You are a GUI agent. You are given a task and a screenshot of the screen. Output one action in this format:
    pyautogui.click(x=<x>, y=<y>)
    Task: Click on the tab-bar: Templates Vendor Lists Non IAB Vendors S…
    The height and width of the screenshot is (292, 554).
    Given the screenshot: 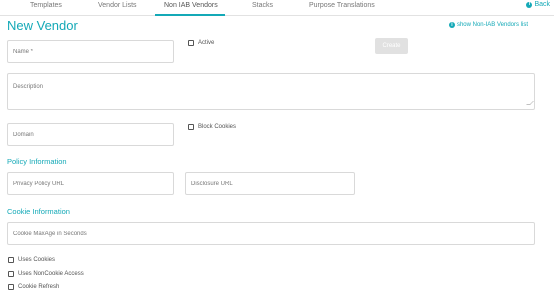 What is the action you would take?
    pyautogui.click(x=277, y=8)
    